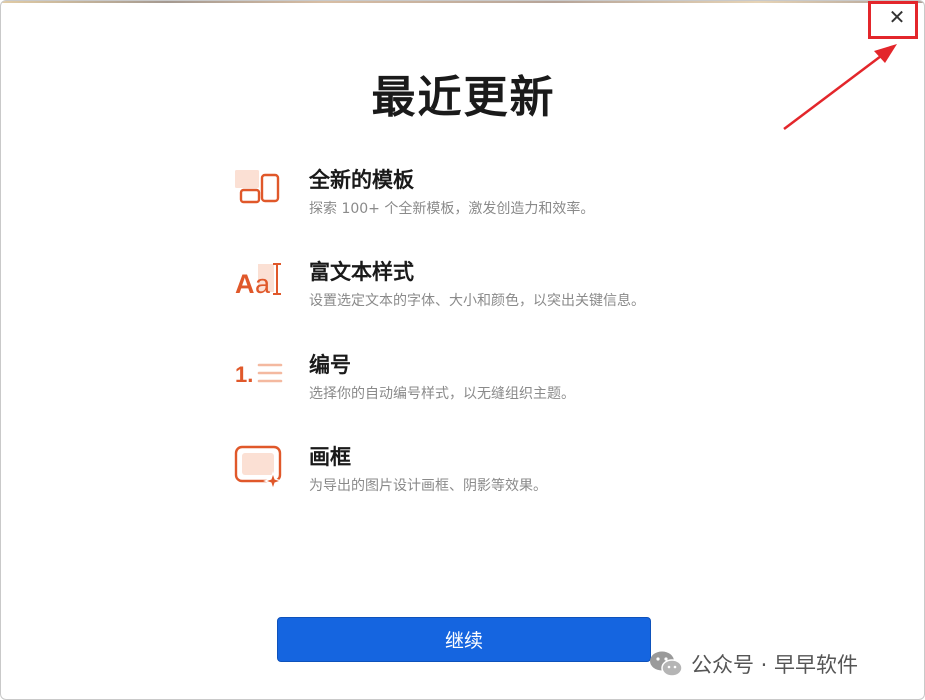 This screenshot has height=700, width=925. I want to click on feature-description: 探索 100+ 个全新模板，激发创造力和效率。, so click(452, 209).